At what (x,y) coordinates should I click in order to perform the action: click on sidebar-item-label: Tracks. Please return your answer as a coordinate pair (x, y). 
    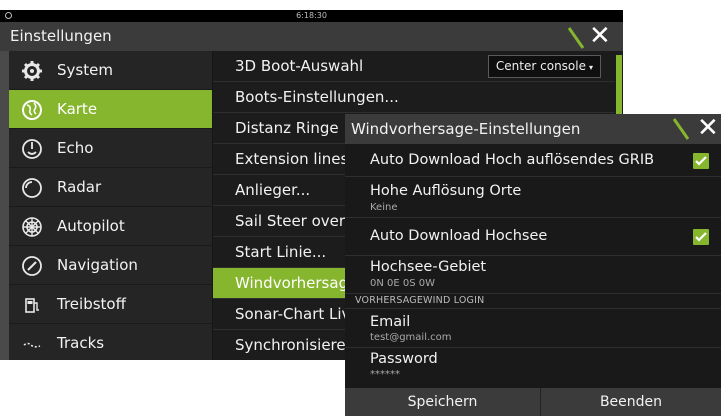
    Looking at the image, I should click on (81, 343).